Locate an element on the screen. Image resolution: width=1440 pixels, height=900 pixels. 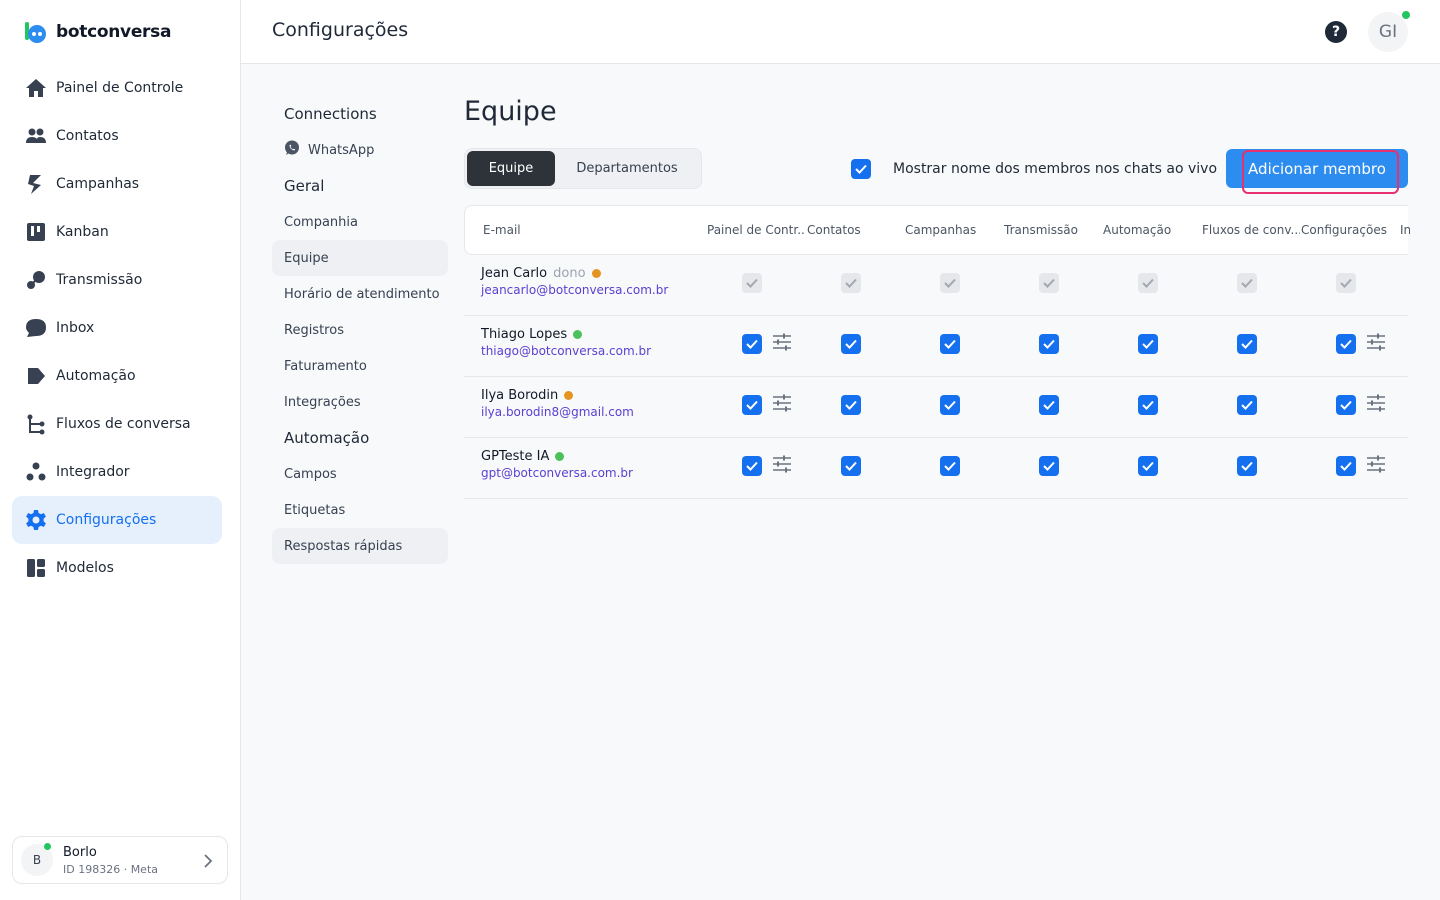
sidebar-item-transmissao: Transmissão is located at coordinates (117, 280).